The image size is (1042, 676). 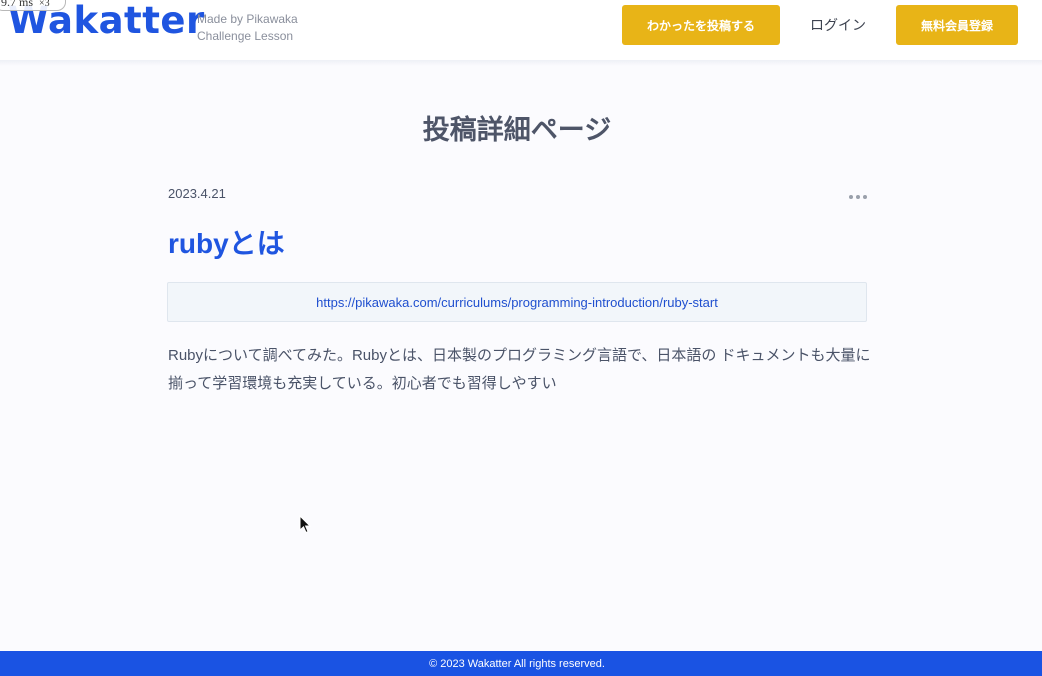 What do you see at coordinates (226, 243) in the screenshot?
I see `post-title: rubyとは` at bounding box center [226, 243].